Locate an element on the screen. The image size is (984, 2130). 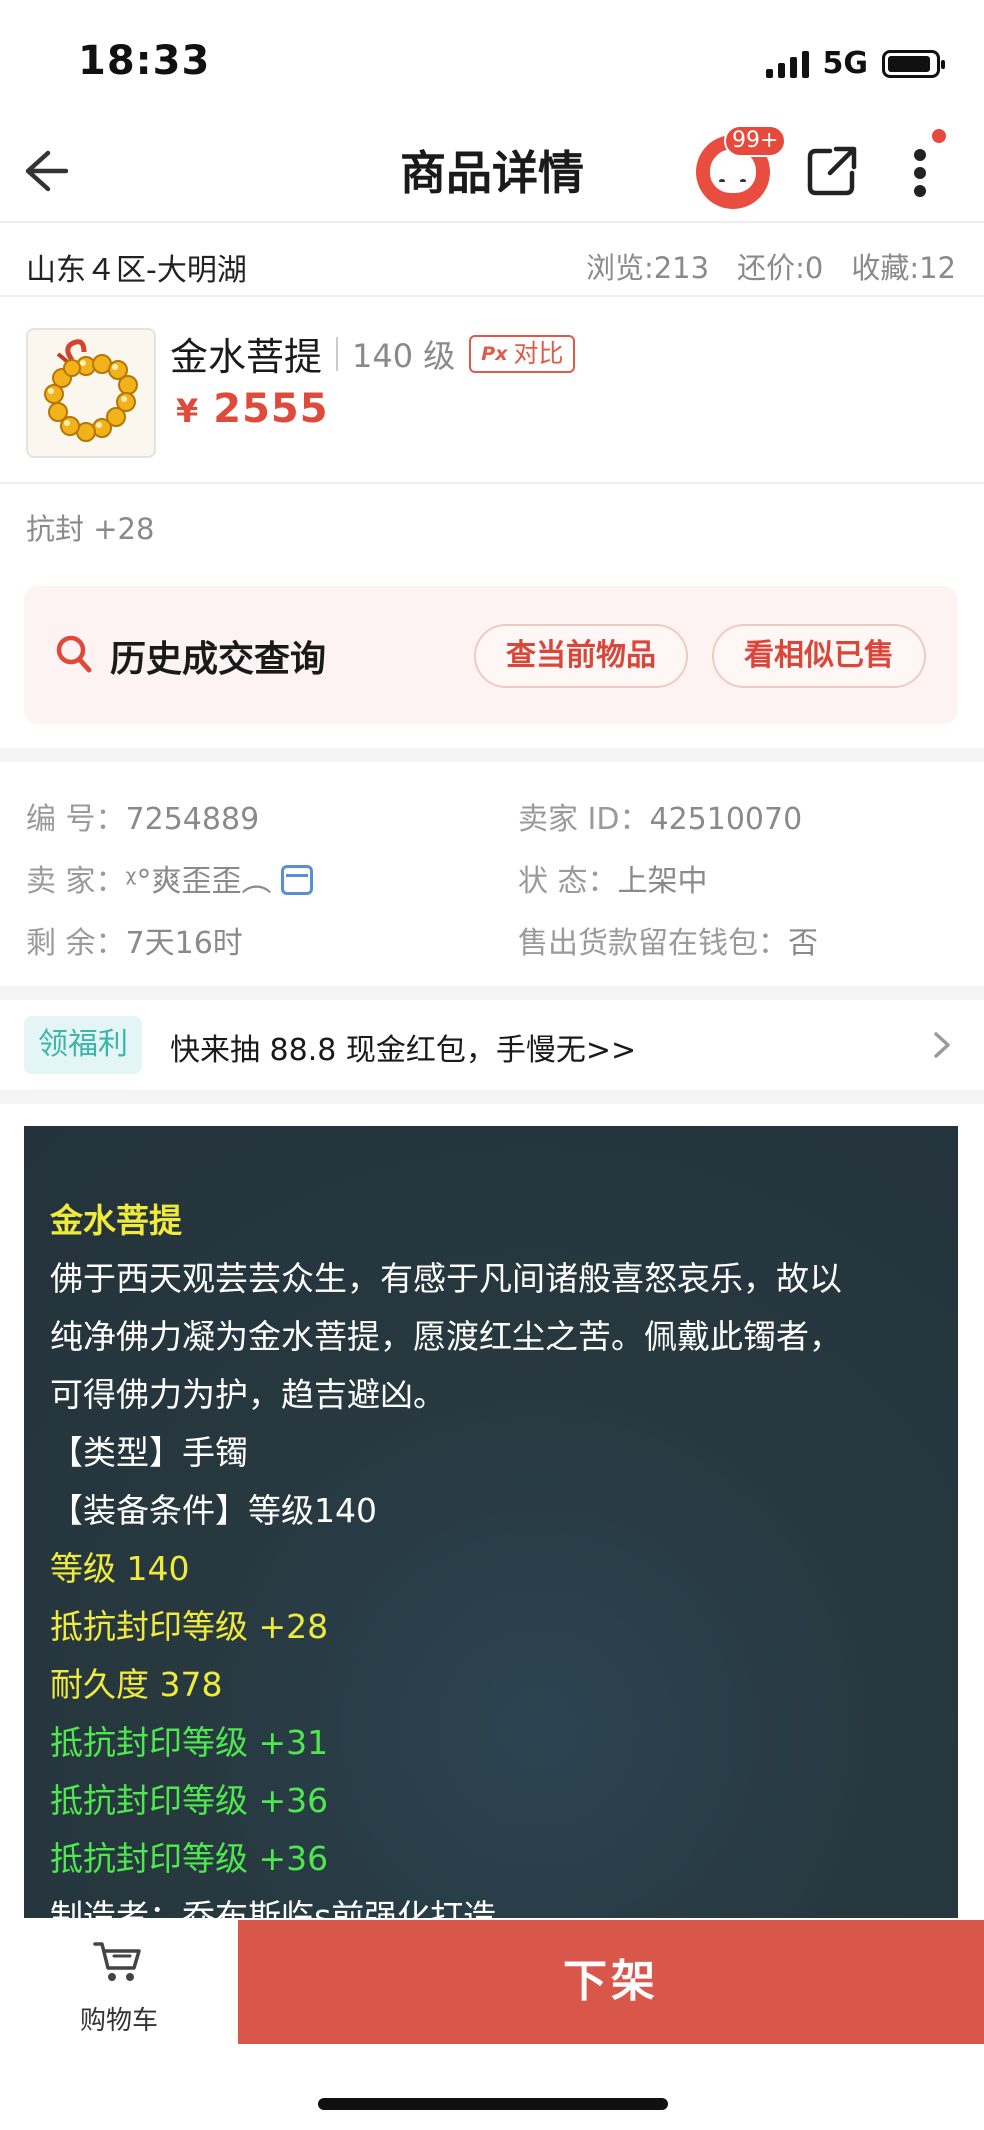
remaining-label: 剩 余： is located at coordinates (76, 943).